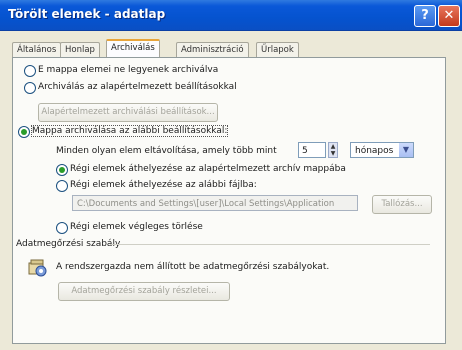  What do you see at coordinates (212, 49) in the screenshot?
I see `tab-administration: Adminisztráció` at bounding box center [212, 49].